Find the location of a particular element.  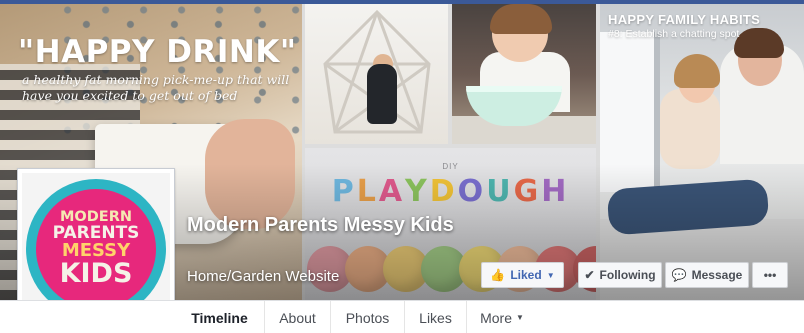

cover-panel-child-bowl is located at coordinates (524, 74).